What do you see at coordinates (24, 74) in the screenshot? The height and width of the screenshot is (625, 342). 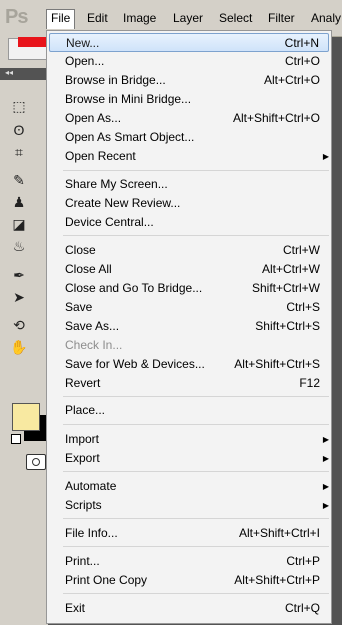 I see `panel-collapse-strip: ◂◂` at bounding box center [24, 74].